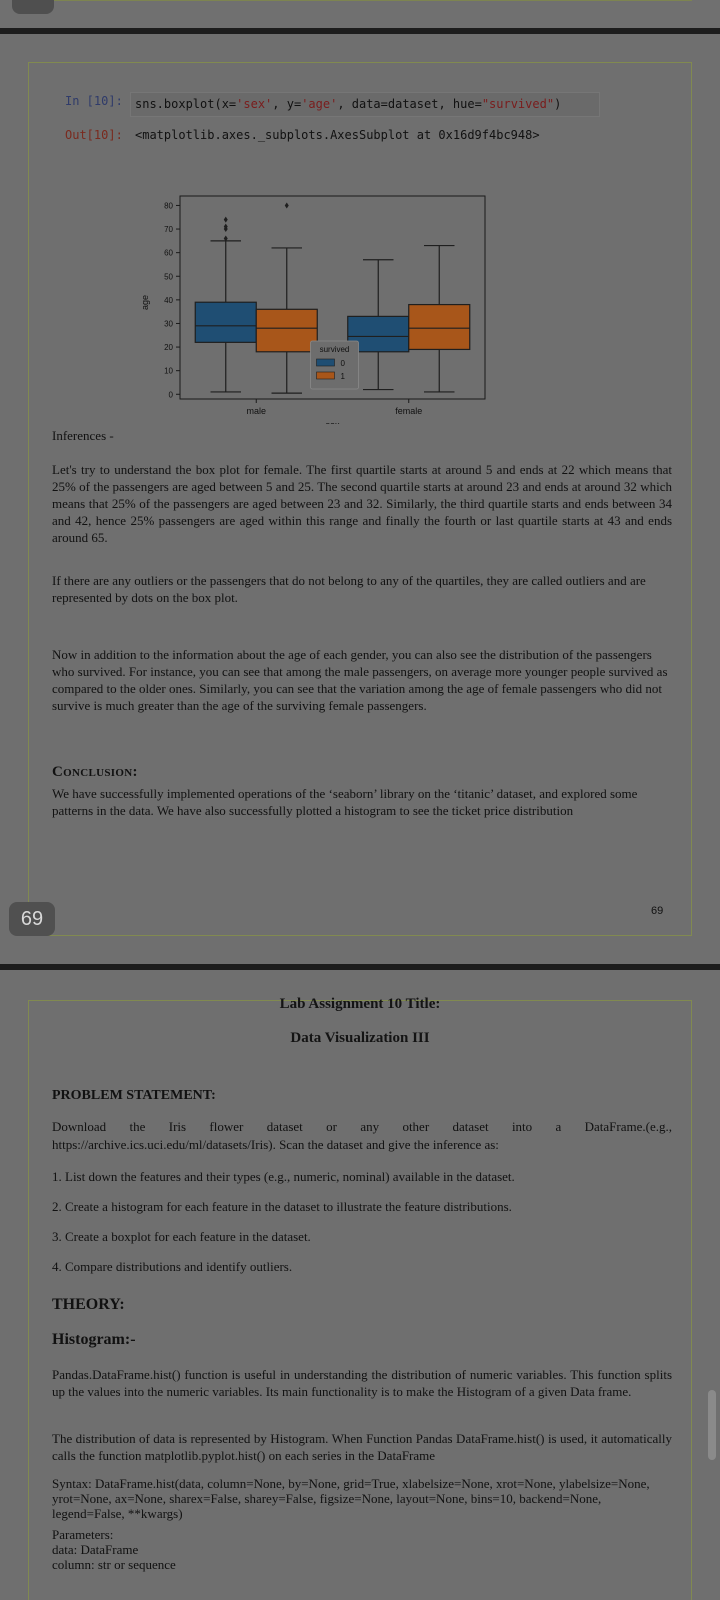 Image resolution: width=720 pixels, height=1600 pixels. I want to click on previous-page-area: 68, so click(360, 14).